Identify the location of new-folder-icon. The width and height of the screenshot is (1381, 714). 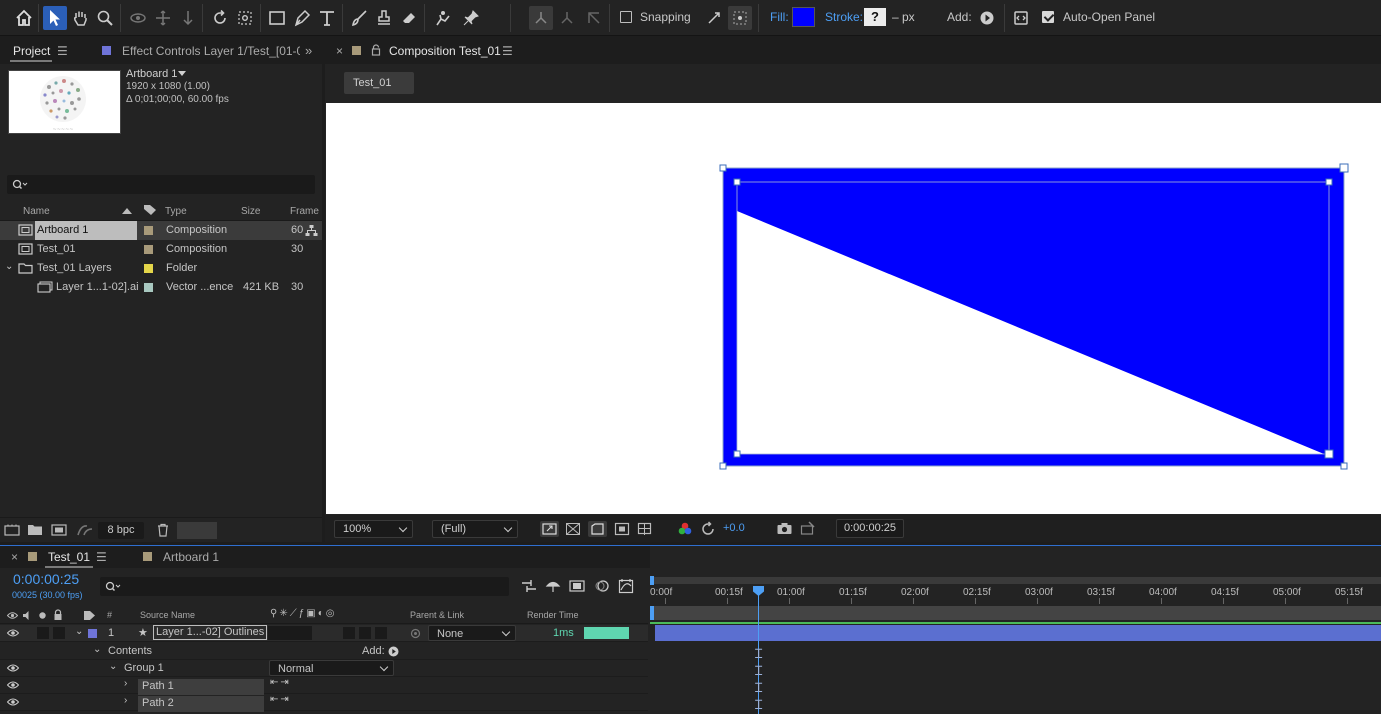
(35, 530).